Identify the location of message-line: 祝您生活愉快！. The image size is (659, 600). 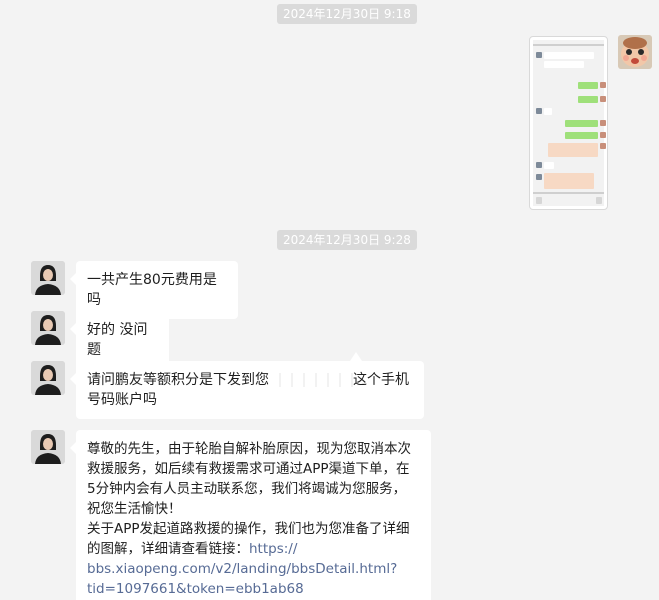
(134, 509).